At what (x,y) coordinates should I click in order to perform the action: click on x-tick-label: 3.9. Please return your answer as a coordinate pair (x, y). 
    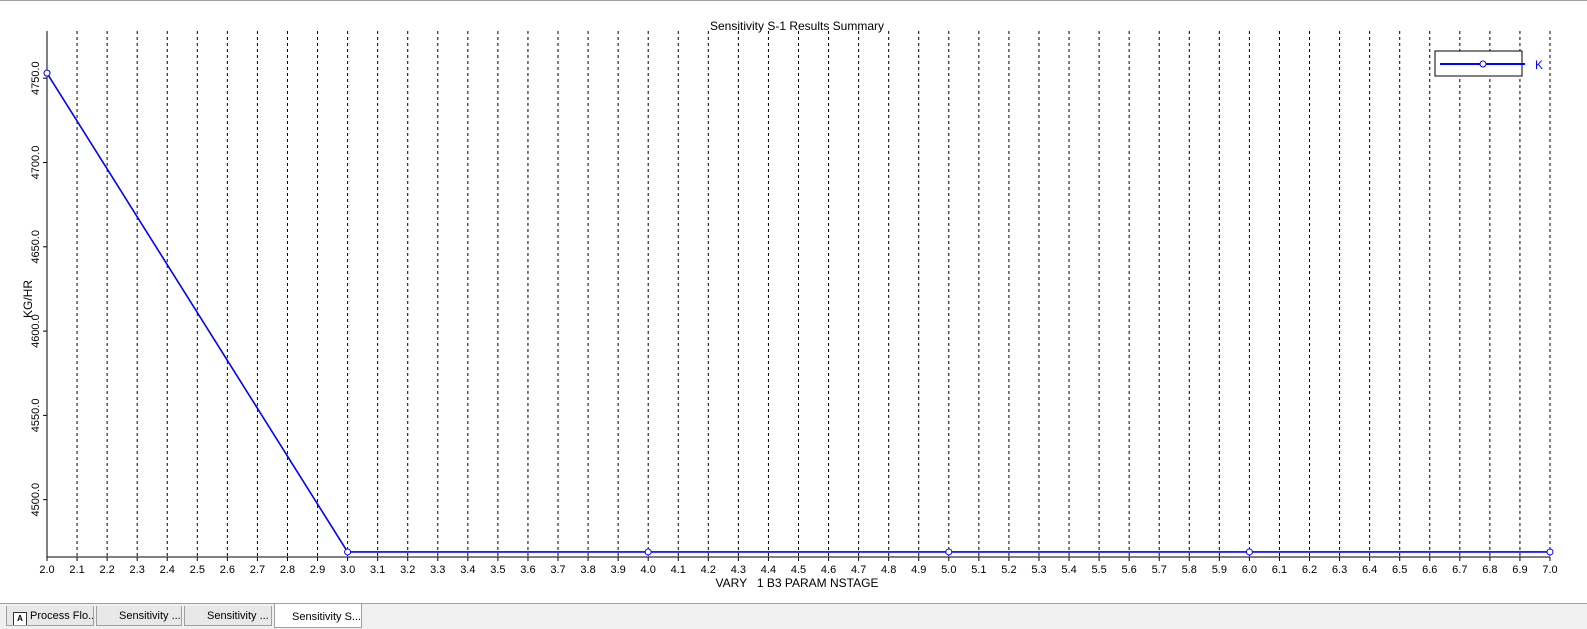
    Looking at the image, I should click on (617, 570).